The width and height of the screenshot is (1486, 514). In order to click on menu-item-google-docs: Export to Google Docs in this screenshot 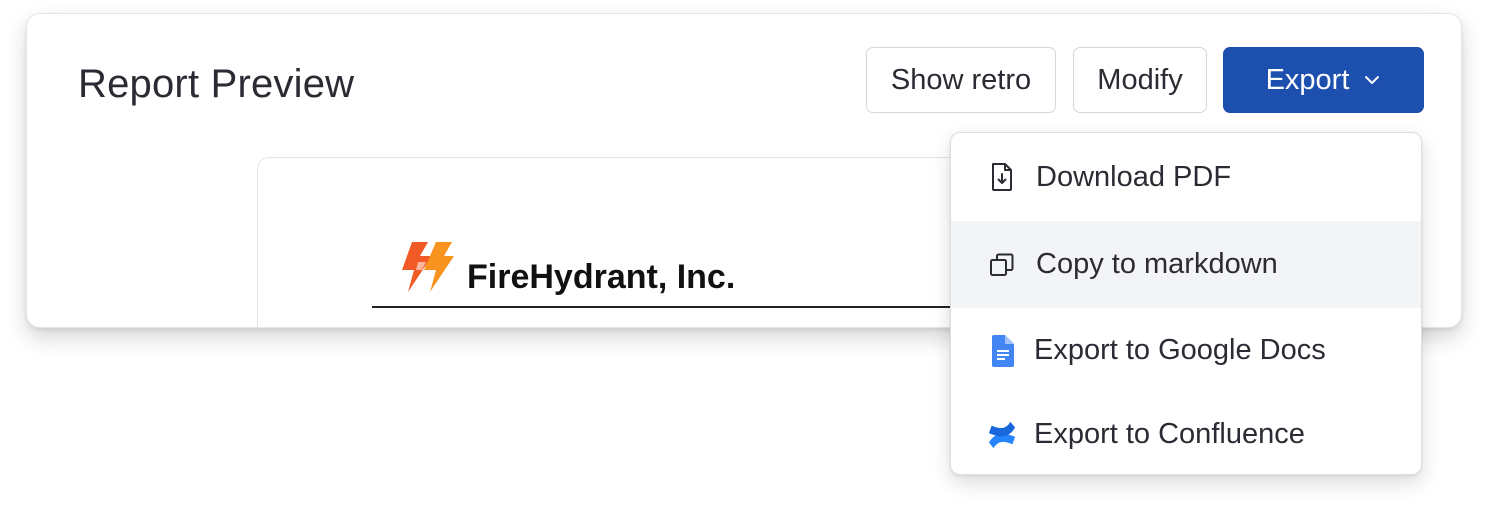, I will do `click(1186, 350)`.